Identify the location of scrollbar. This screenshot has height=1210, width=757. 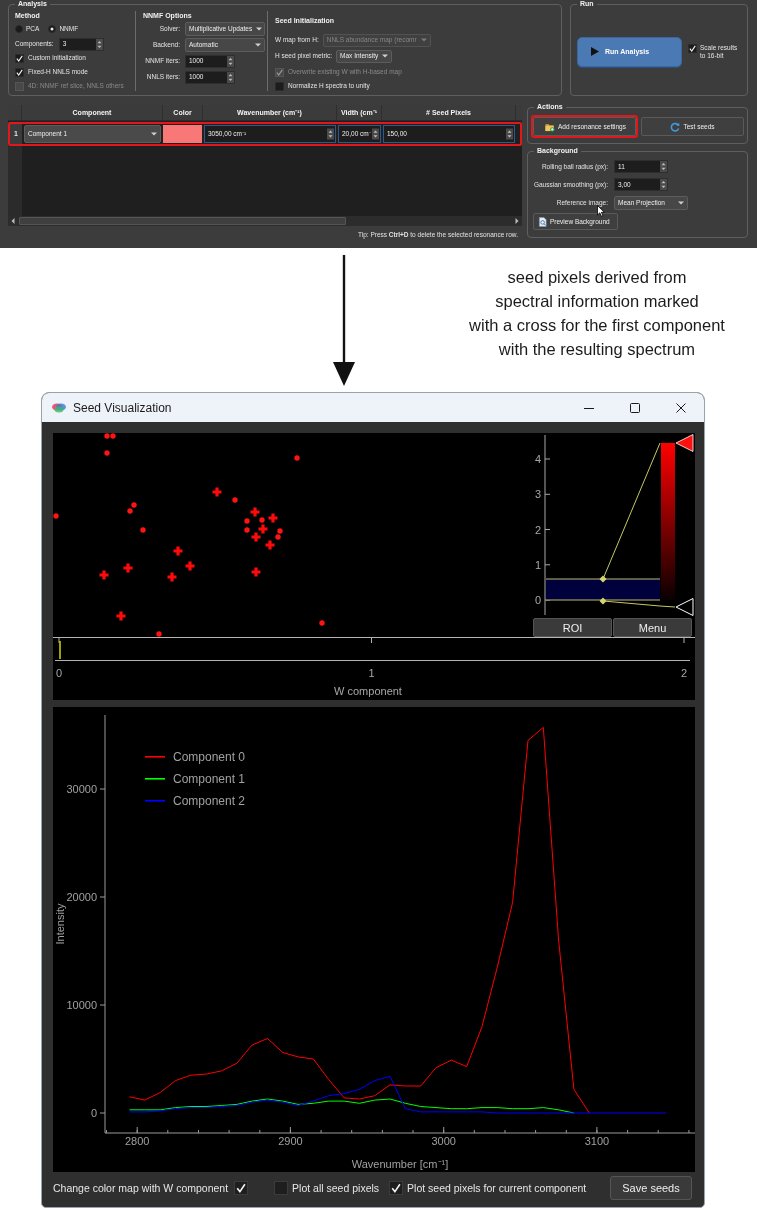
(265, 221).